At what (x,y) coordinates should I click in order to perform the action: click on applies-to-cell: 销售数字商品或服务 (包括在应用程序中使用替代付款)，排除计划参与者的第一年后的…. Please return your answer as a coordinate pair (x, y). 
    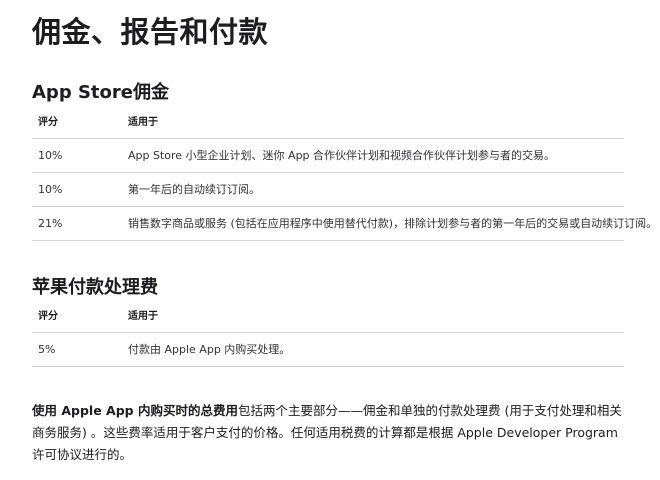
    Looking at the image, I should click on (393, 223).